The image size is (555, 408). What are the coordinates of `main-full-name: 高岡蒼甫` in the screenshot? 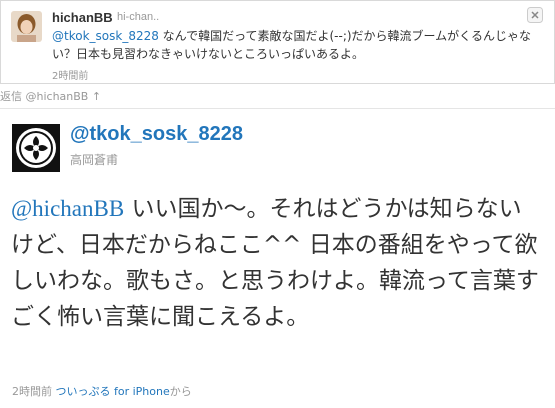 It's located at (94, 160).